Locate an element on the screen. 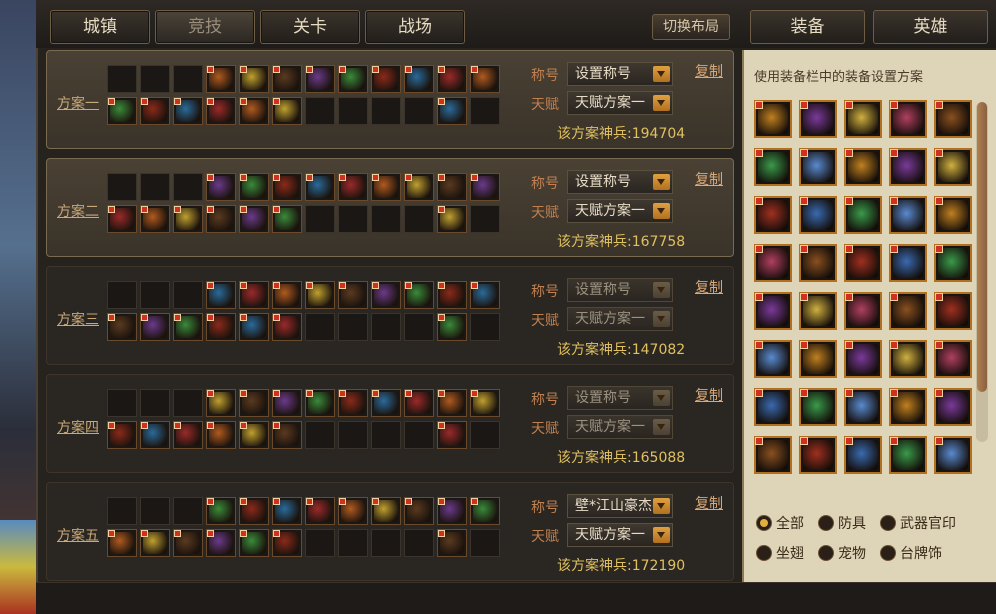  plan-row: 方案一 称号 设置称号 天赋 天赋方案一 复制 该方案神兵:194704 is located at coordinates (390, 99).